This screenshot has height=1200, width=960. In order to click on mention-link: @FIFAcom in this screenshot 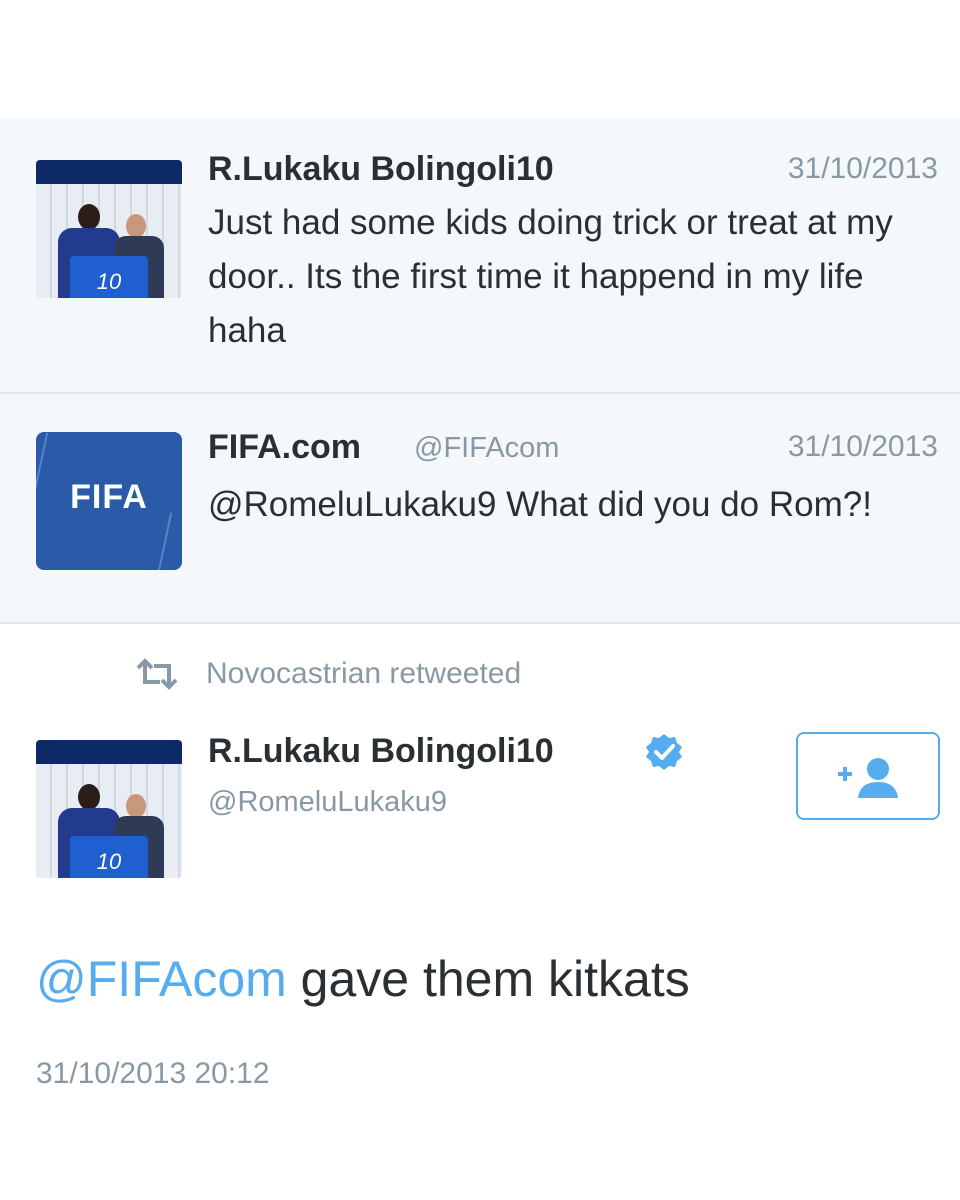, I will do `click(161, 979)`.